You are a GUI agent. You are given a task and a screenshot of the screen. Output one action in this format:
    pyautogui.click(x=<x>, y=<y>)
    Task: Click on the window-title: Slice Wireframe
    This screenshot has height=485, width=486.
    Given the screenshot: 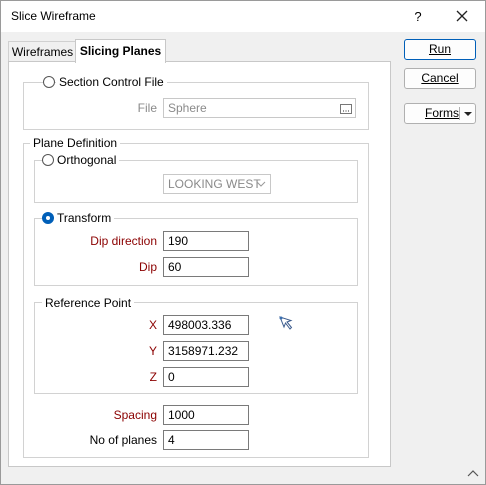 What is the action you would take?
    pyautogui.click(x=53, y=16)
    